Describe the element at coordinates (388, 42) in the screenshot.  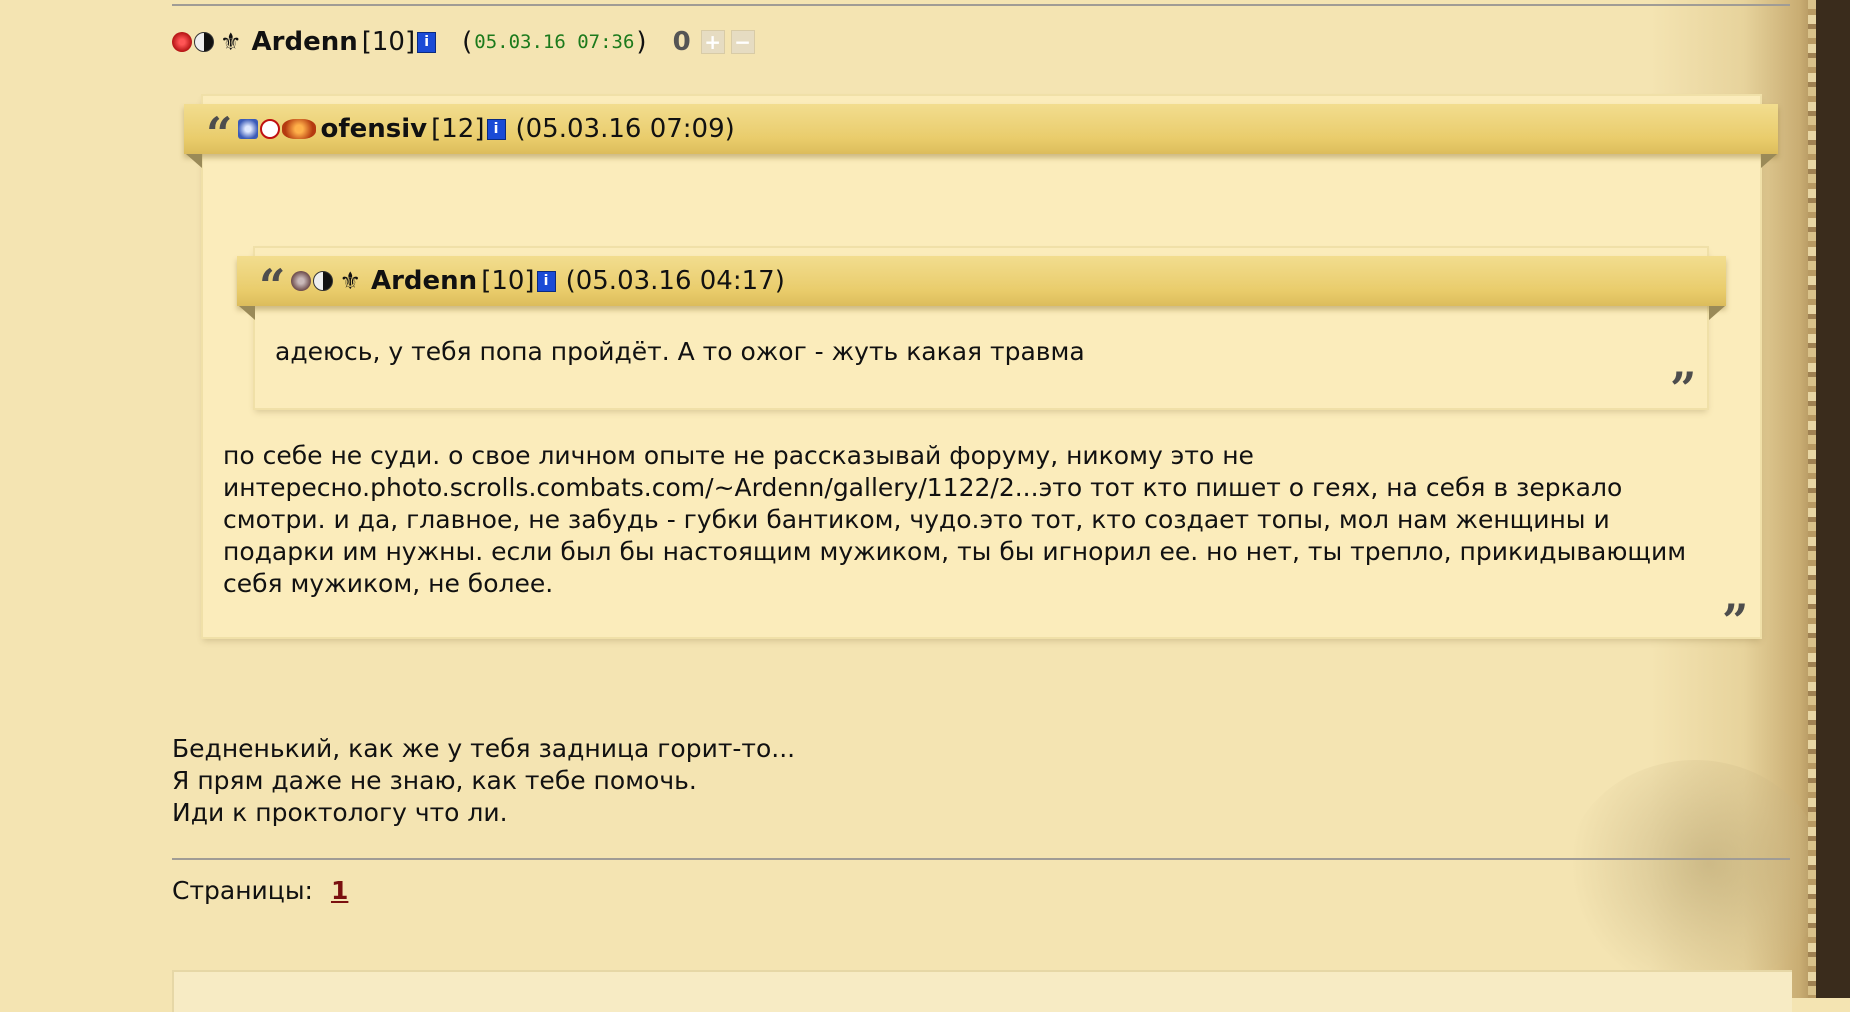
I see `author-level: [10]` at that location.